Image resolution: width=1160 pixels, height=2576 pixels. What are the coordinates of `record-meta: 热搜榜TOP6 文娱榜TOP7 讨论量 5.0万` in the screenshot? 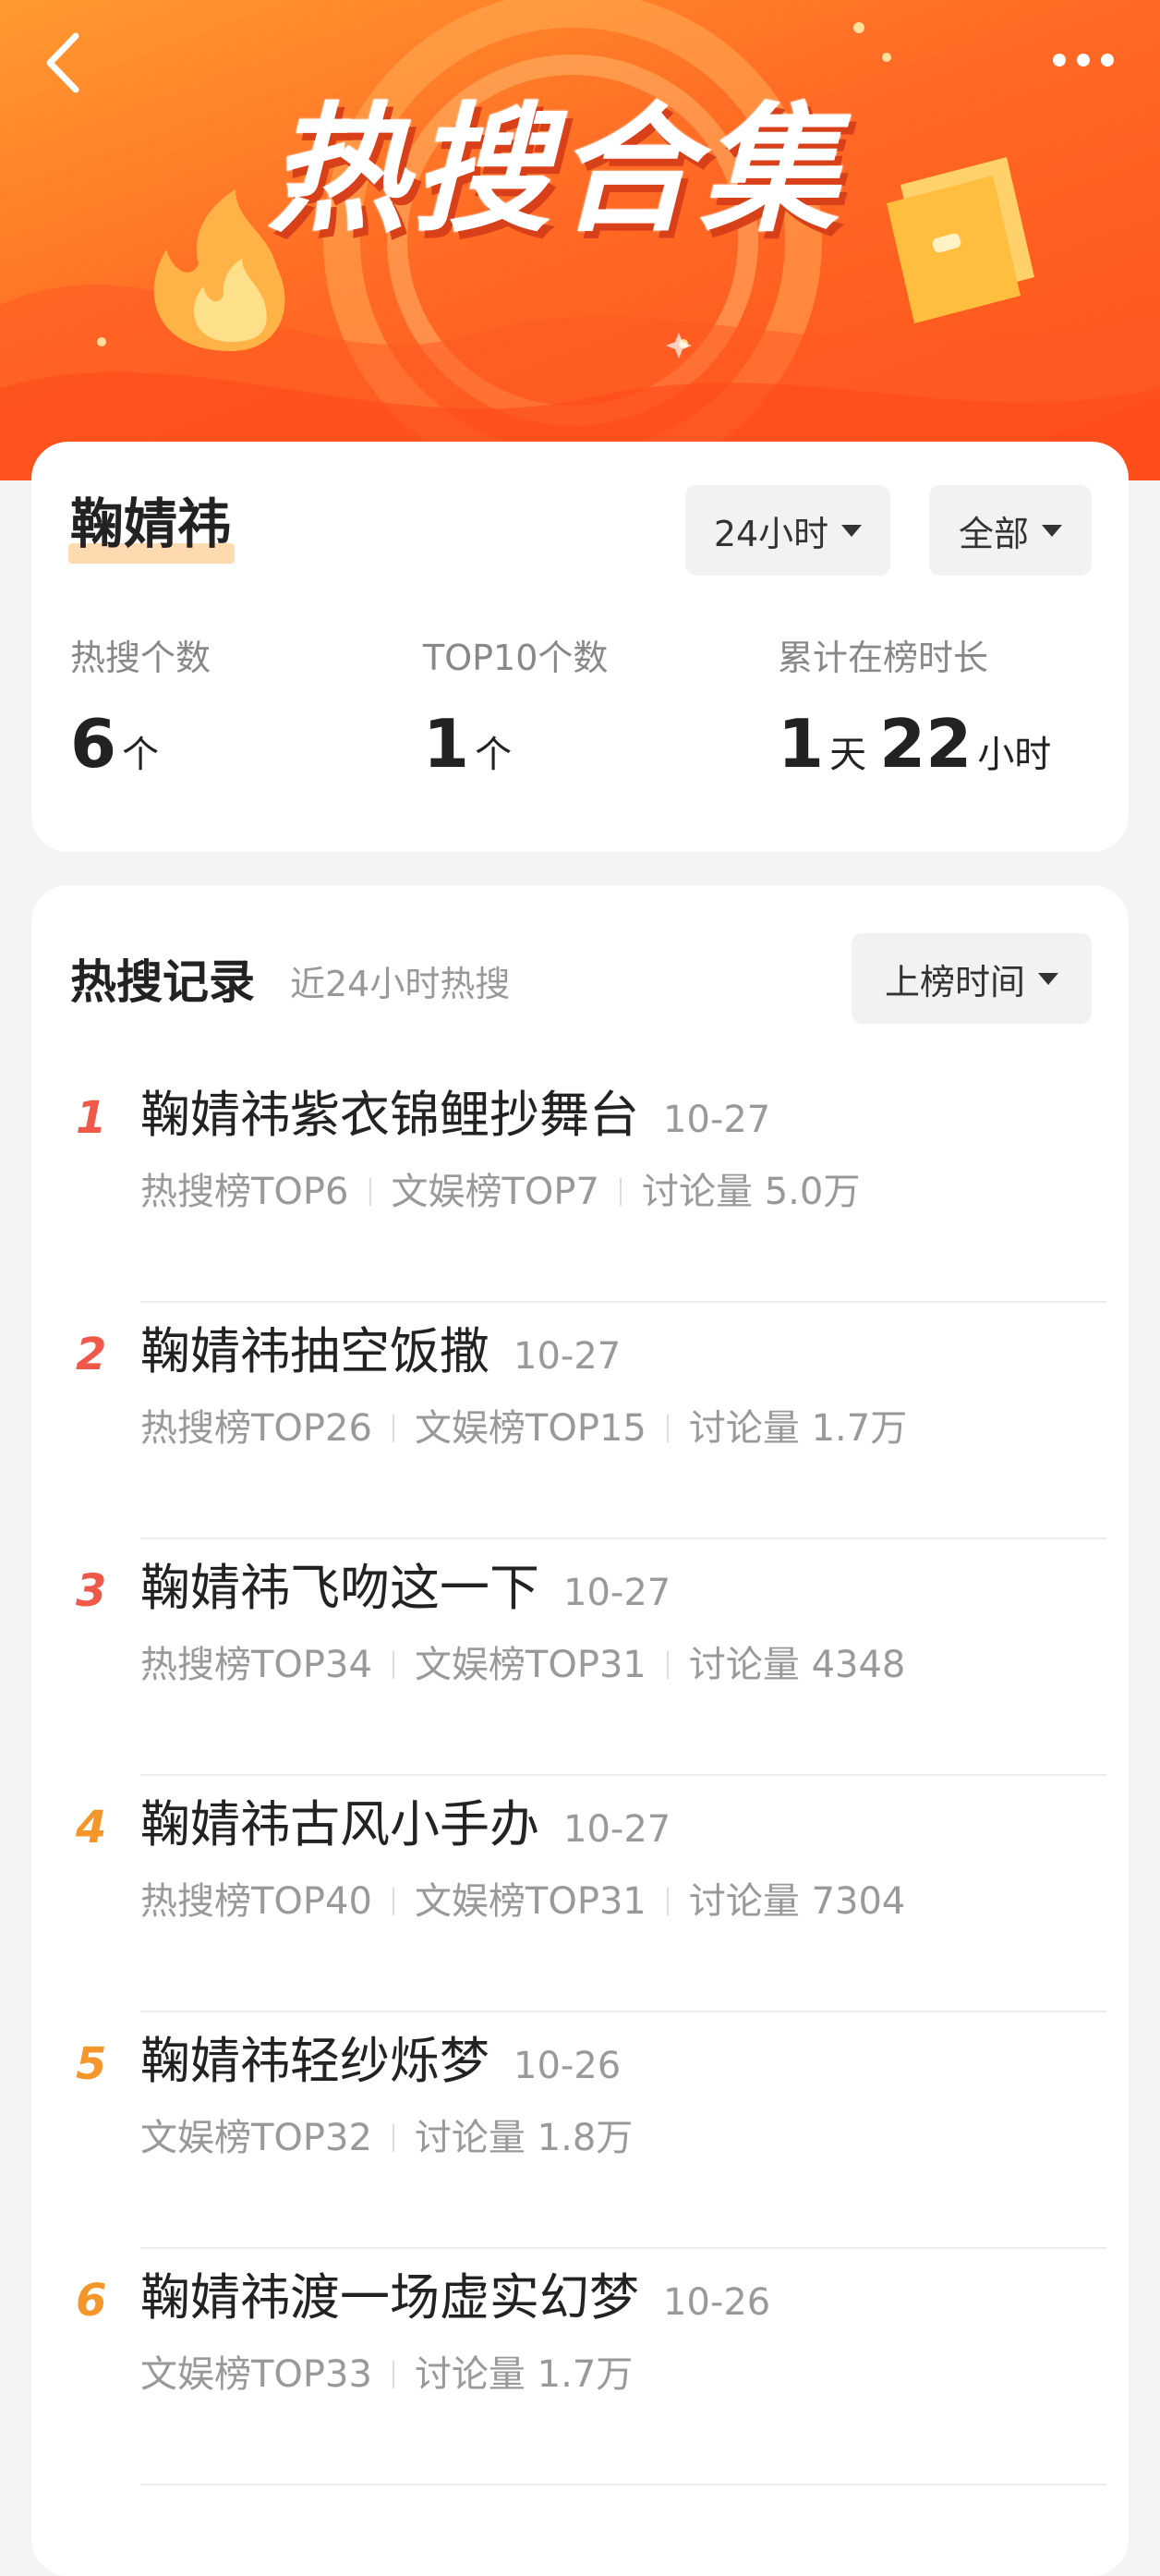 It's located at (500, 1191).